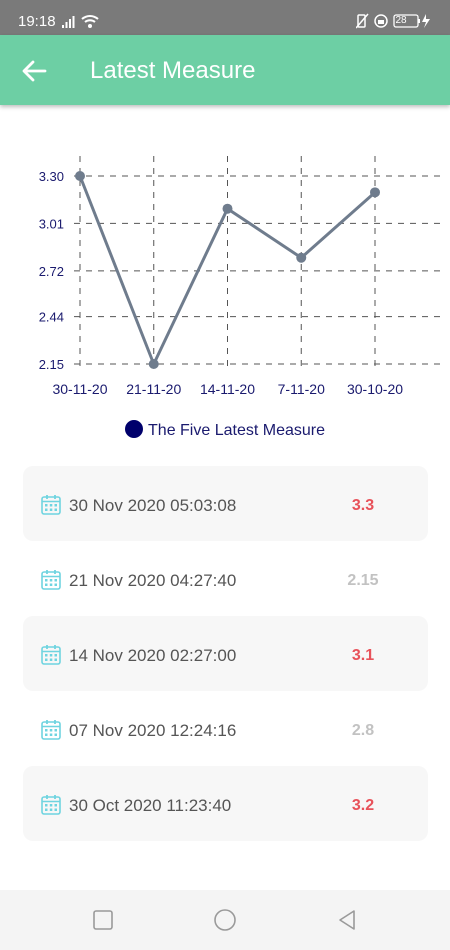 The height and width of the screenshot is (950, 450). Describe the element at coordinates (173, 70) in the screenshot. I see `page-title: Latest Measure` at that location.